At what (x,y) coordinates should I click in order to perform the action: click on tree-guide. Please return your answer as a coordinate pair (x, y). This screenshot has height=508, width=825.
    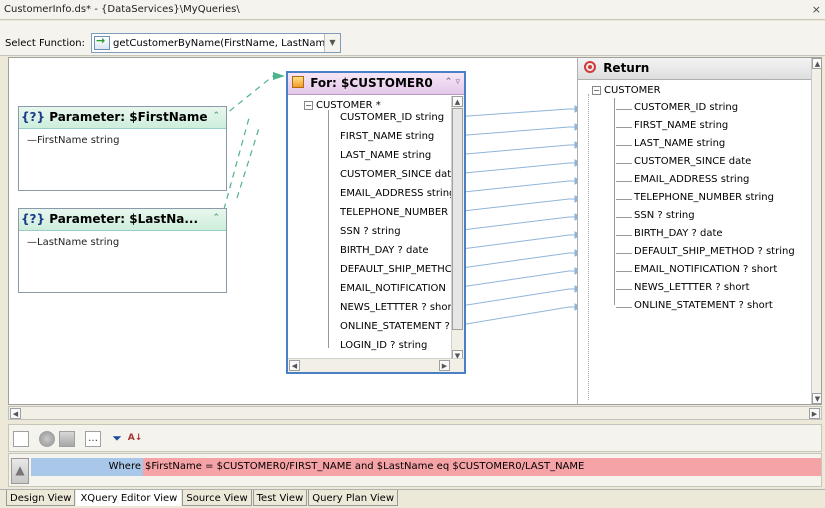
    Looking at the image, I should click on (588, 247).